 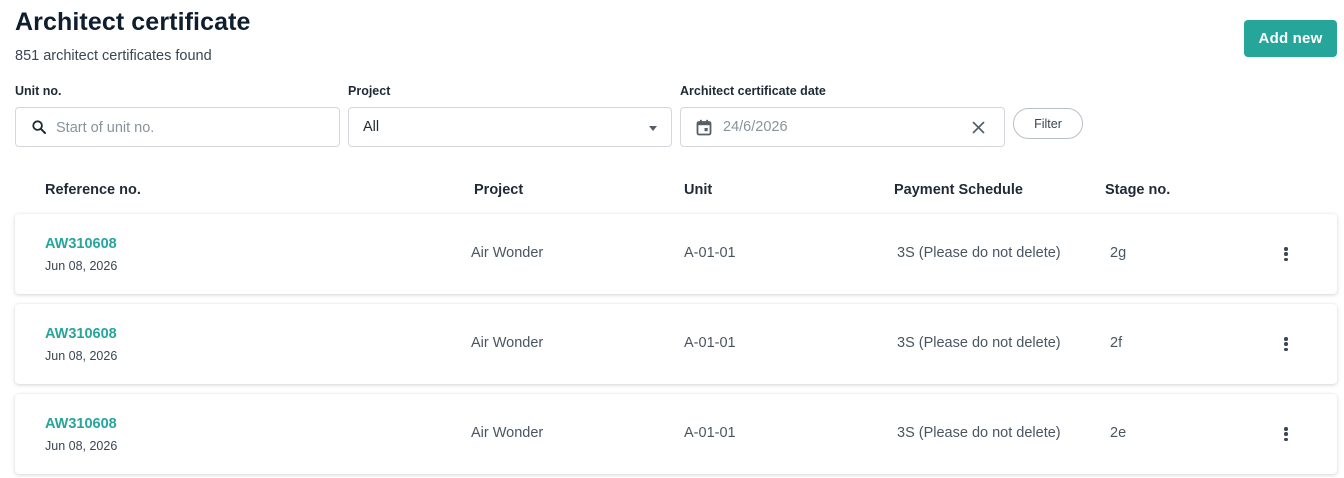 What do you see at coordinates (755, 127) in the screenshot?
I see `date-value: 24/6/2026` at bounding box center [755, 127].